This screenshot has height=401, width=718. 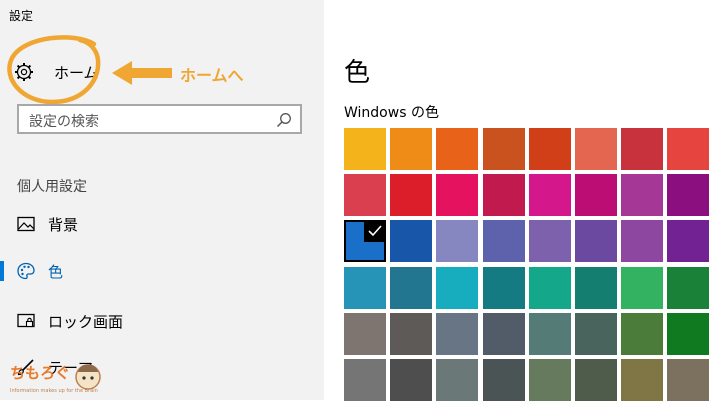 What do you see at coordinates (26, 320) in the screenshot?
I see `lock-screen-icon` at bounding box center [26, 320].